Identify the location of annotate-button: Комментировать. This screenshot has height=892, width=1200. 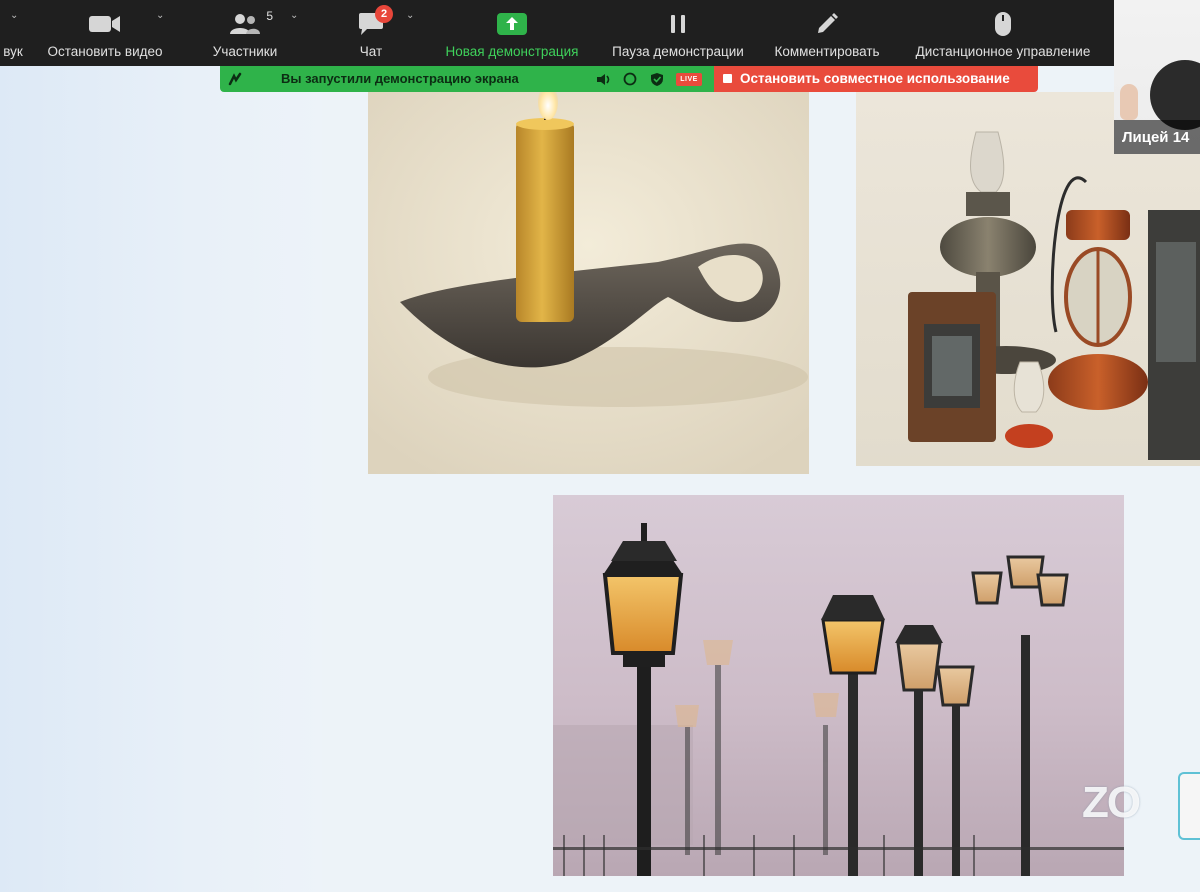
(827, 33).